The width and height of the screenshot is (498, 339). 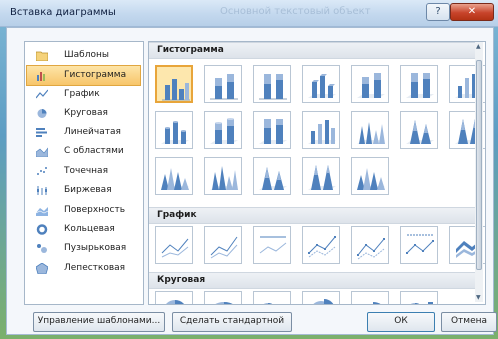 I want to click on chart-thumb-3d-stacked-column, so click(x=370, y=84).